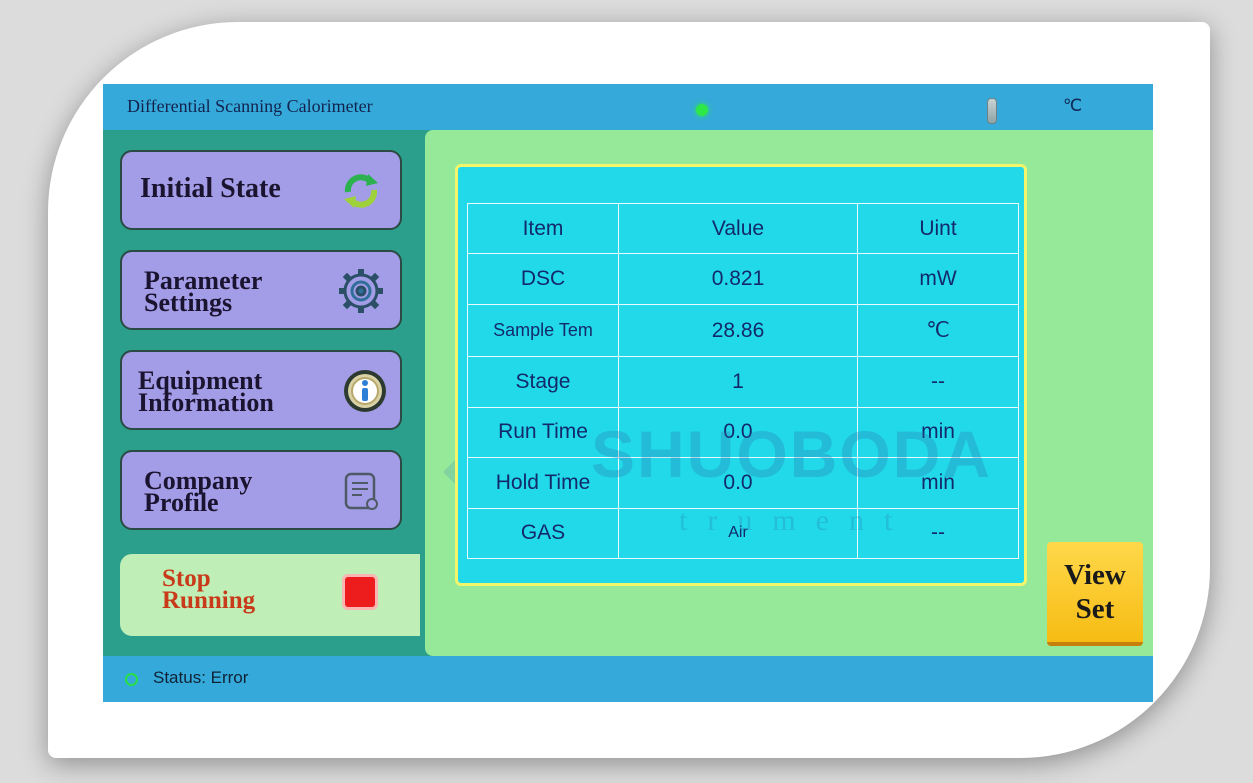 The width and height of the screenshot is (1253, 783). I want to click on stop-square-icon, so click(360, 592).